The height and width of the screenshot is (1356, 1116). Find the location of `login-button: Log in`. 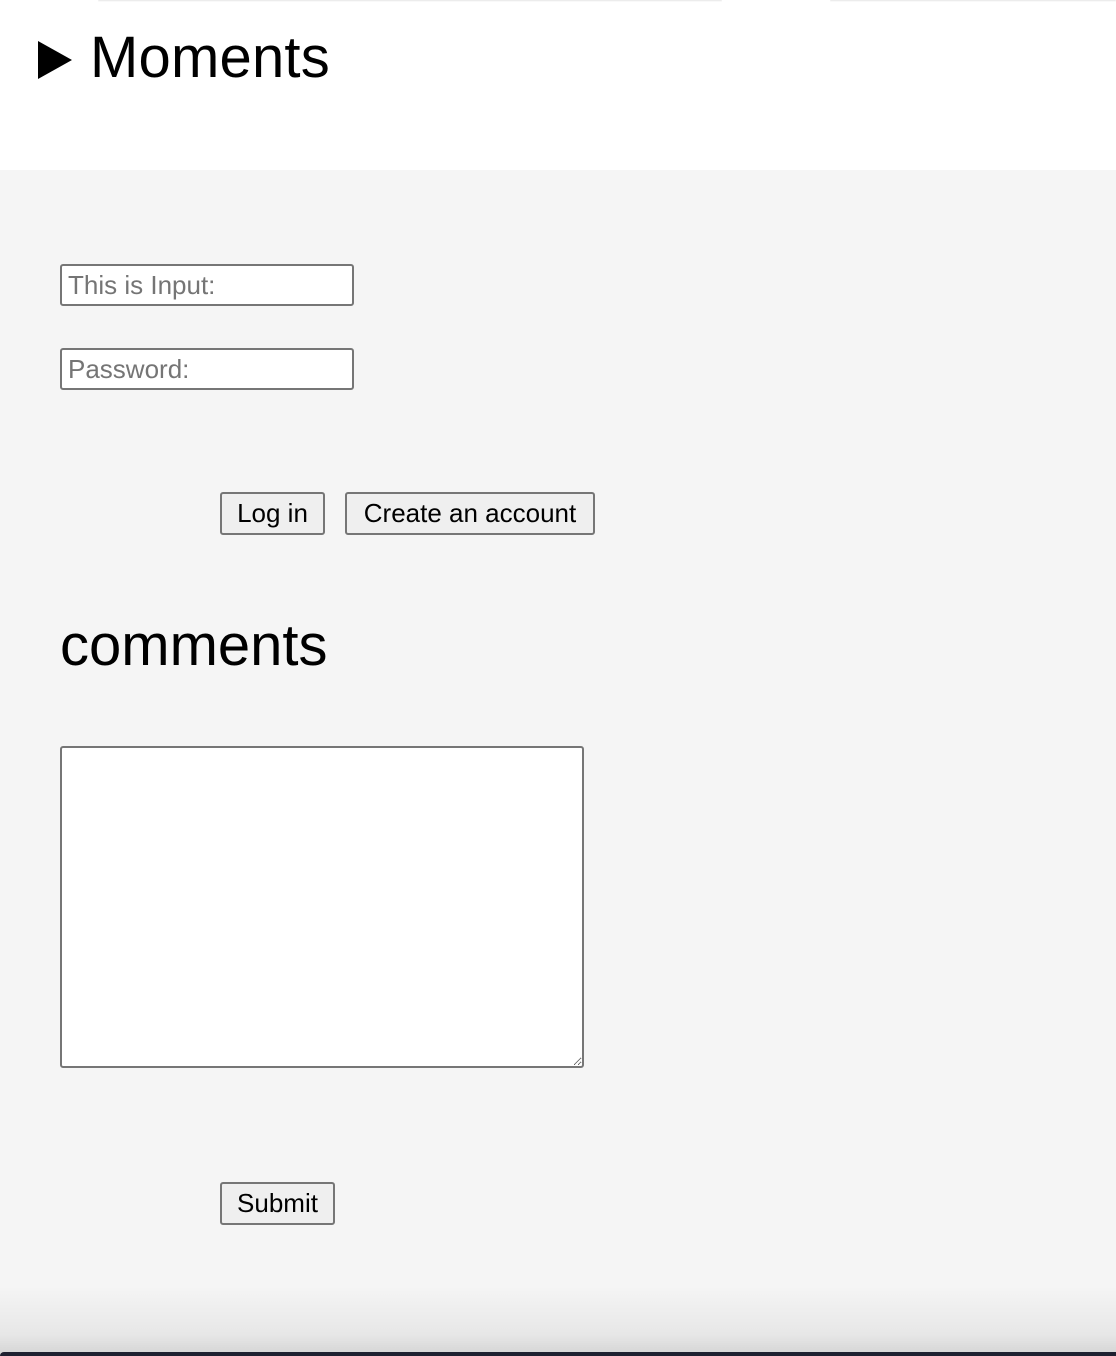

login-button: Log in is located at coordinates (272, 513).